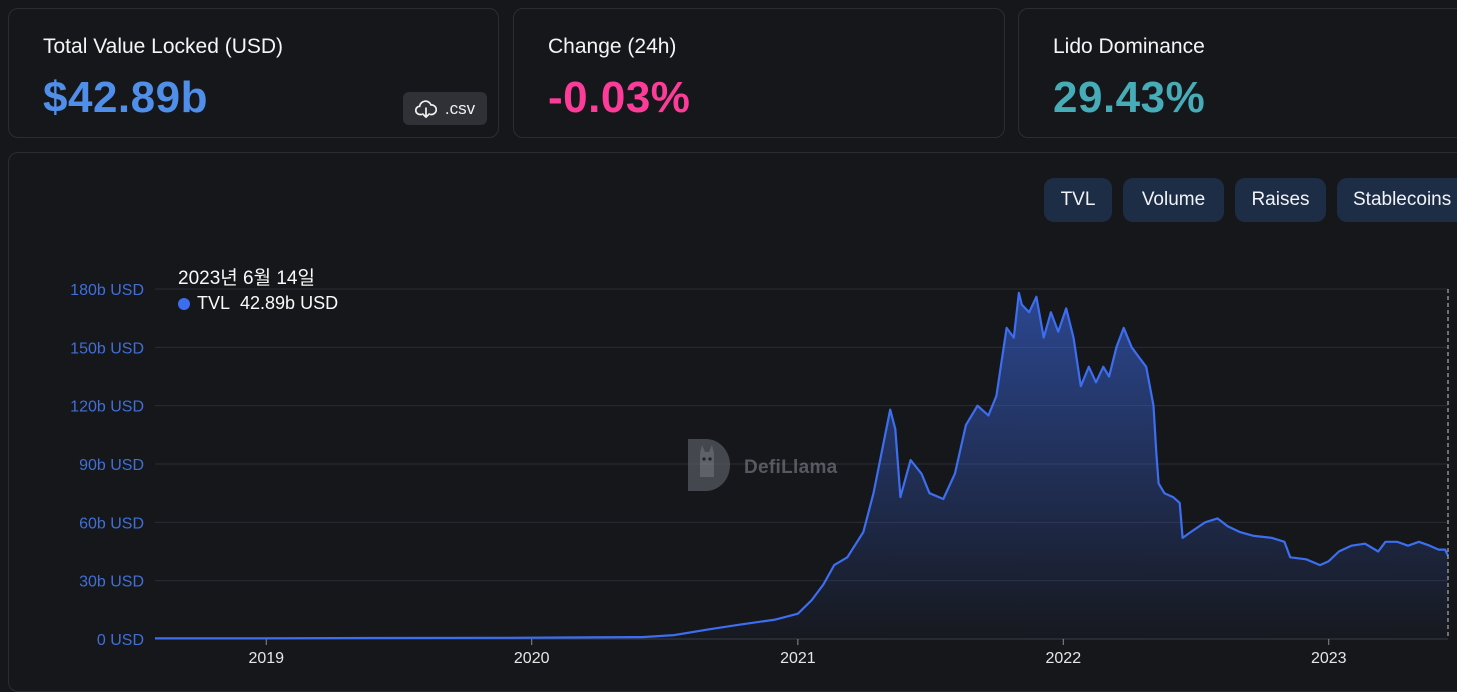  Describe the element at coordinates (289, 303) in the screenshot. I see `tooltip-value: 42.89b USD` at that location.